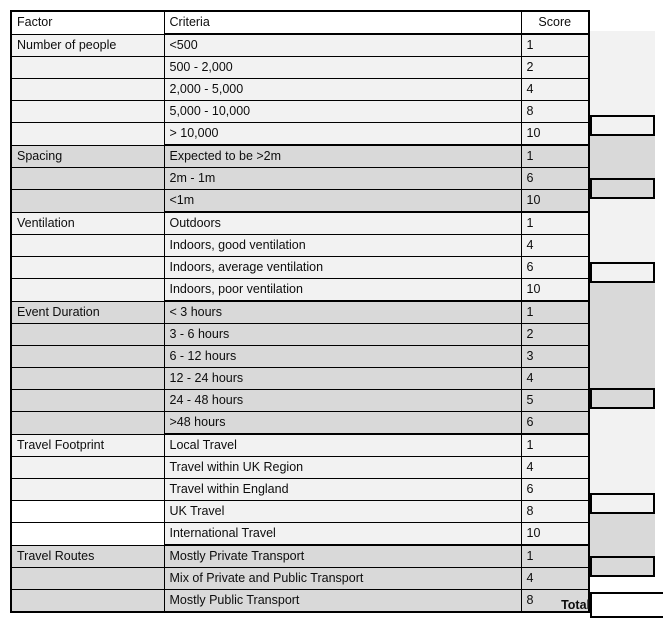  What do you see at coordinates (555, 356) in the screenshot?
I see `cell-score: 3` at bounding box center [555, 356].